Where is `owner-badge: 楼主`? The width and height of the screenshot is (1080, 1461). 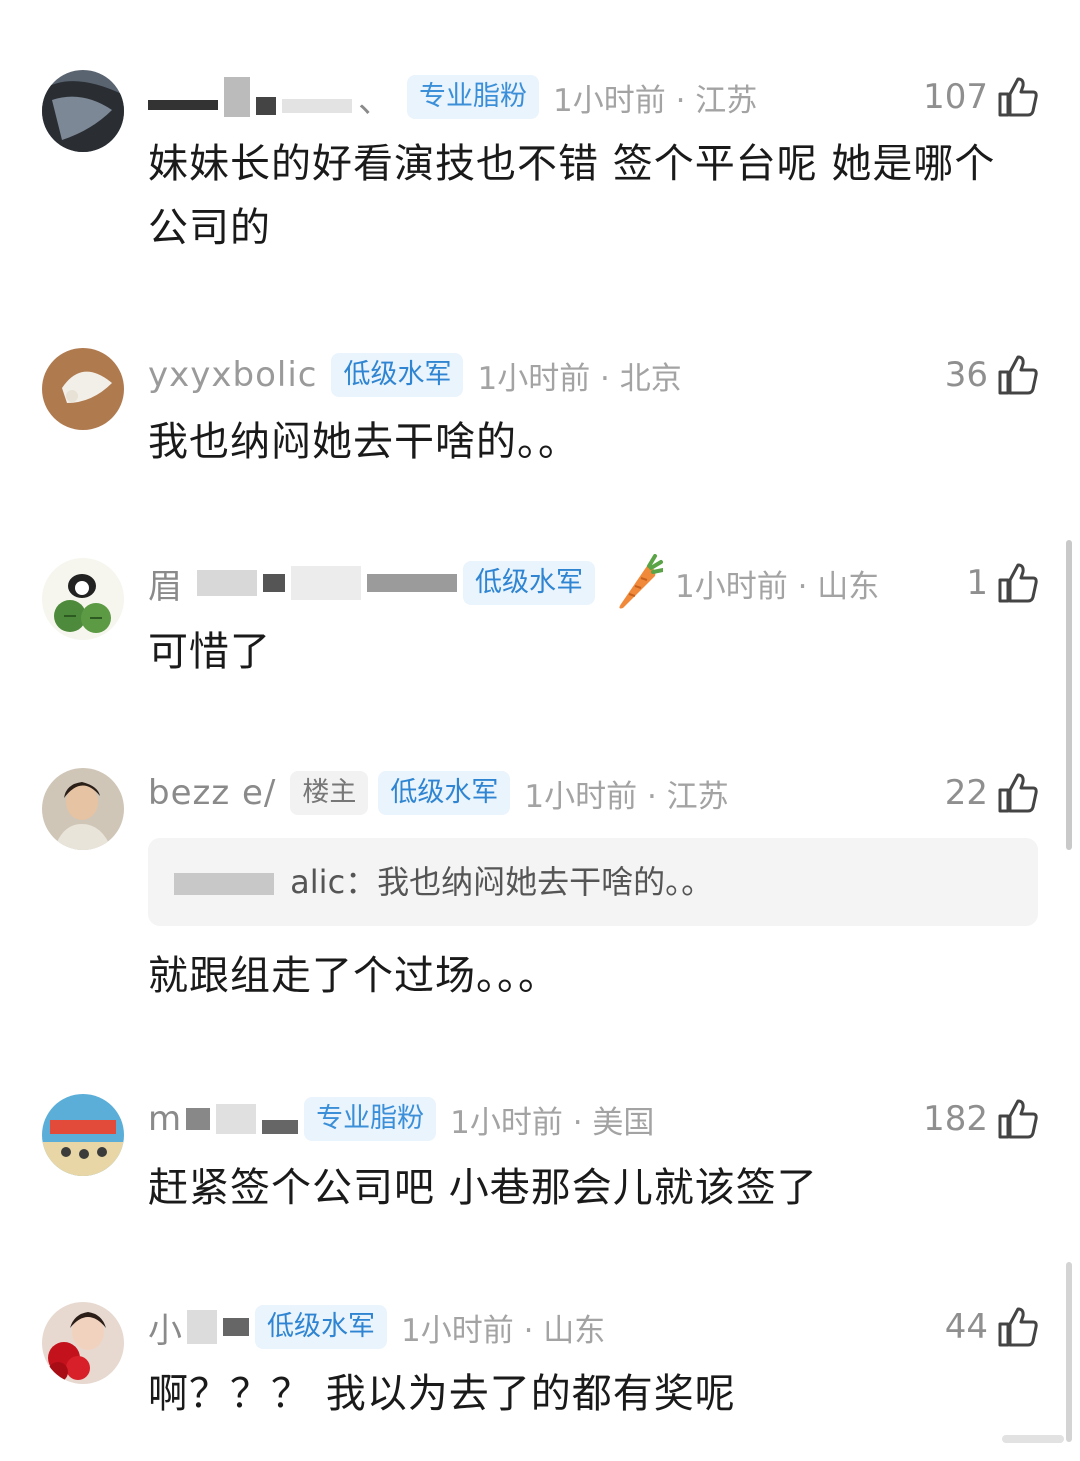 owner-badge: 楼主 is located at coordinates (329, 793).